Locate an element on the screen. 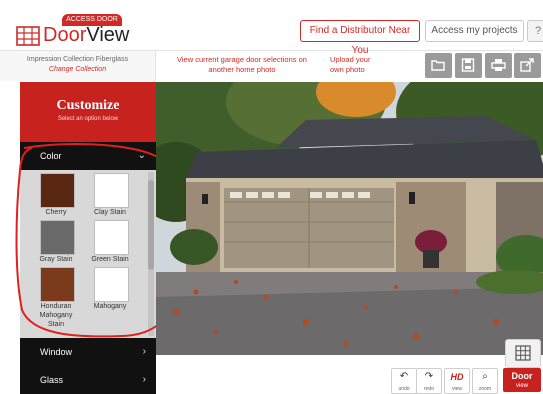 The image size is (543, 394). hd-icon: HD is located at coordinates (457, 377).